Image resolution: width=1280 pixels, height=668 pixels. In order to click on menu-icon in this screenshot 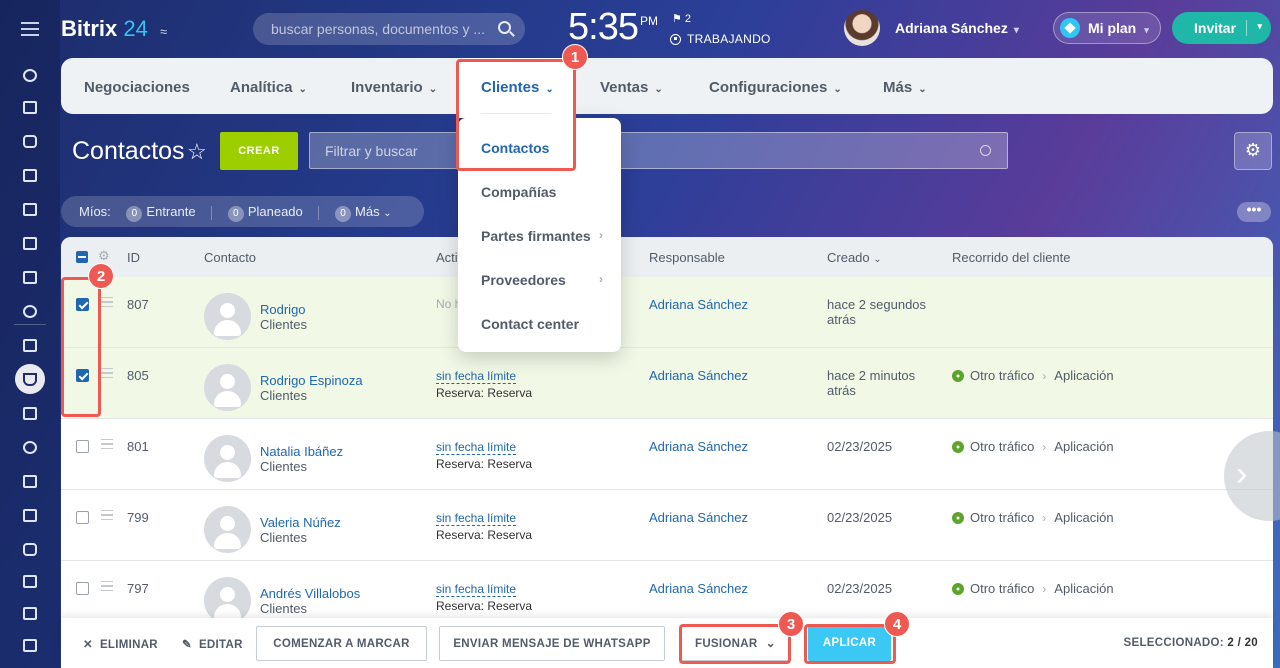, I will do `click(30, 29)`.